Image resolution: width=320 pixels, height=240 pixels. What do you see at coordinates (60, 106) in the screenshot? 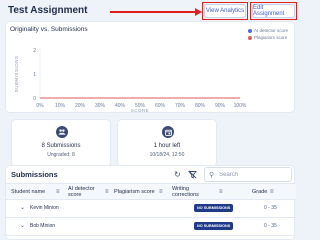
I see `x-tick-label: 10%` at bounding box center [60, 106].